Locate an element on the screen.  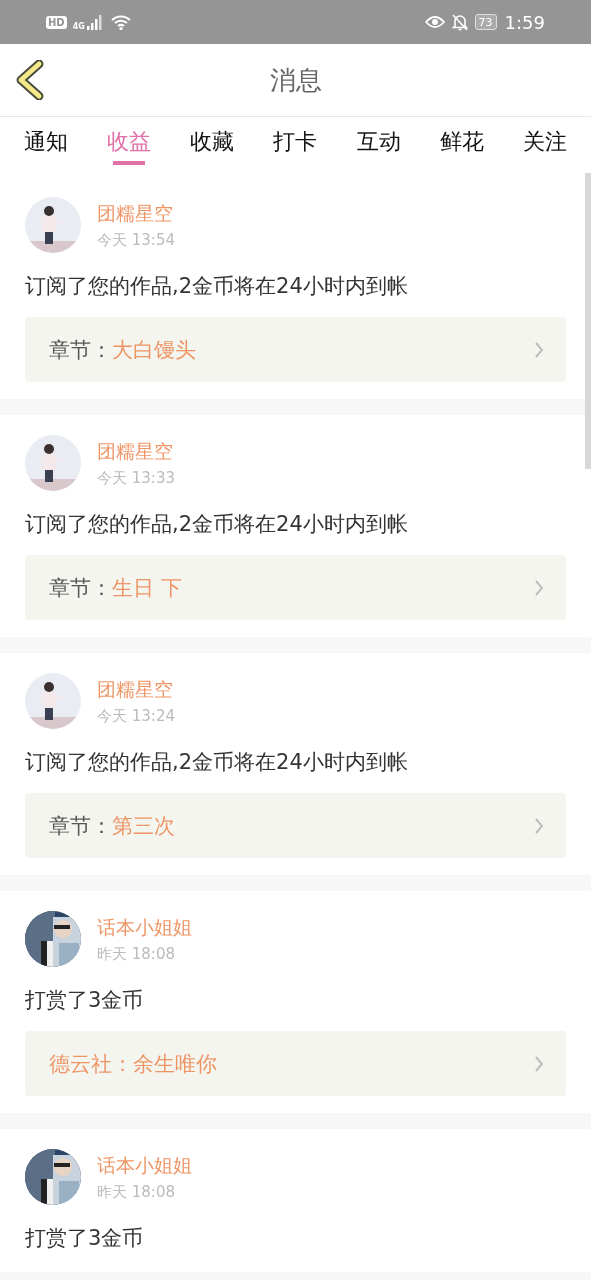
page-title: 消息 is located at coordinates (295, 80).